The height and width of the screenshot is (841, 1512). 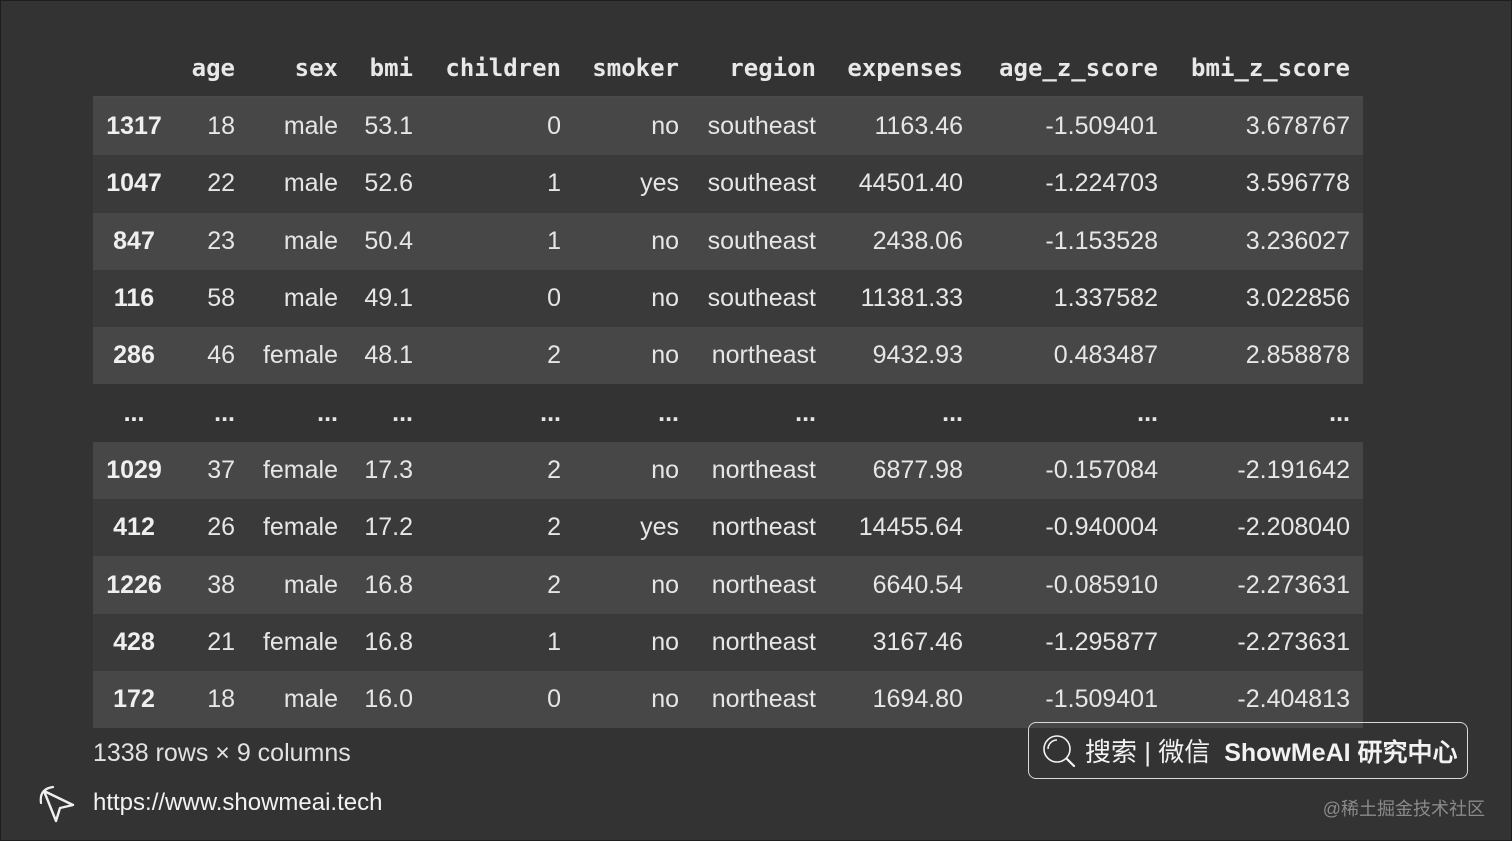 I want to click on table-cell: 21, so click(x=211, y=642).